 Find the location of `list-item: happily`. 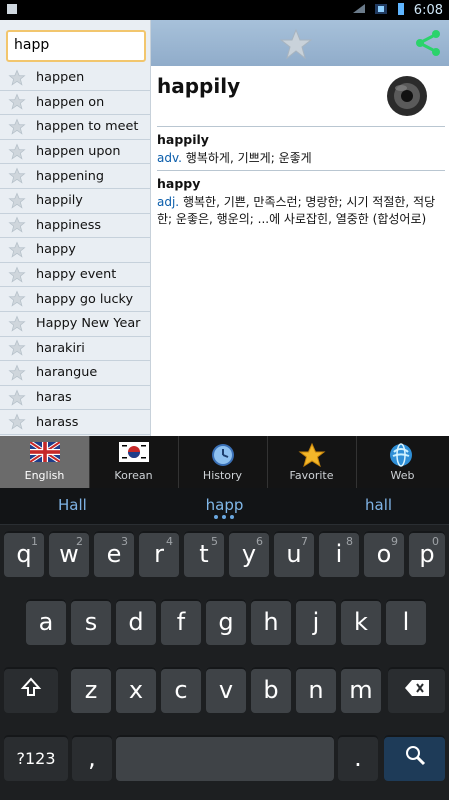

list-item: happily is located at coordinates (75, 201).